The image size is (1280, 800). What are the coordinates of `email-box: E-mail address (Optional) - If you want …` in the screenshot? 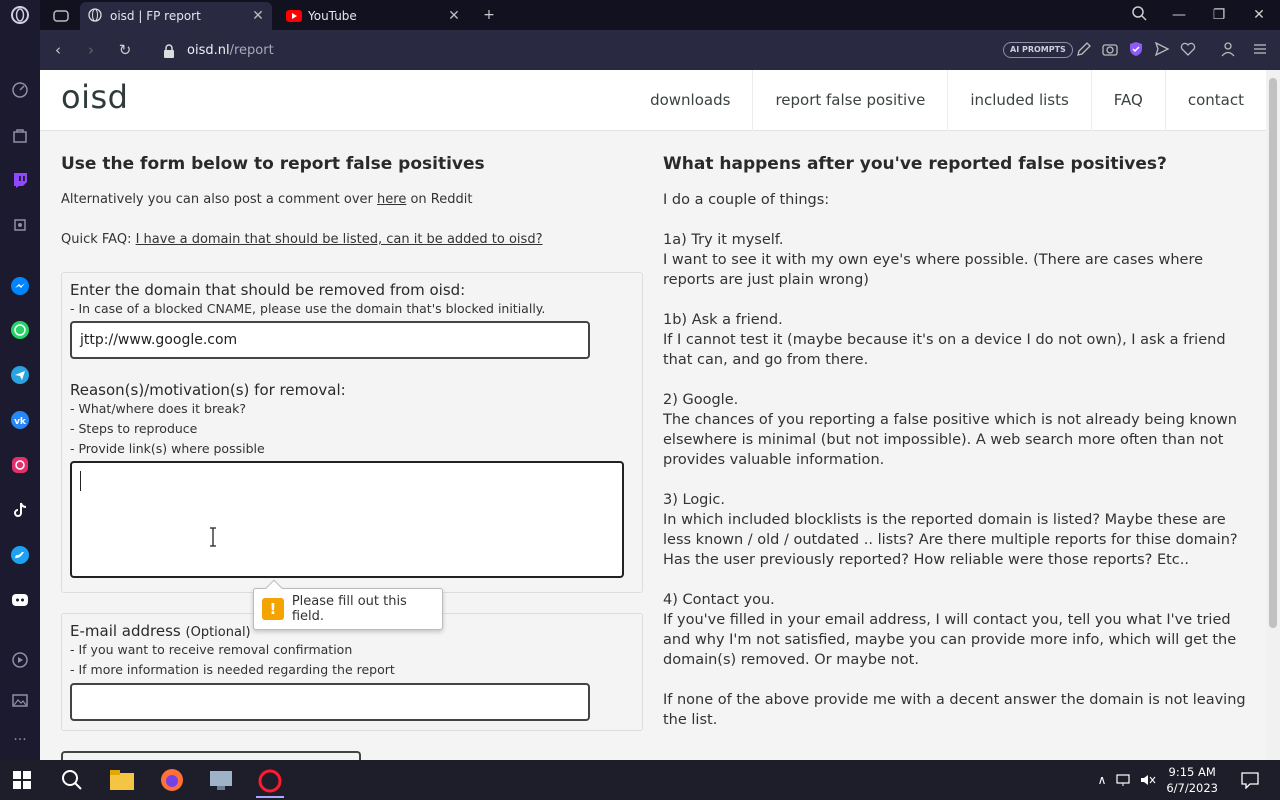 It's located at (352, 672).